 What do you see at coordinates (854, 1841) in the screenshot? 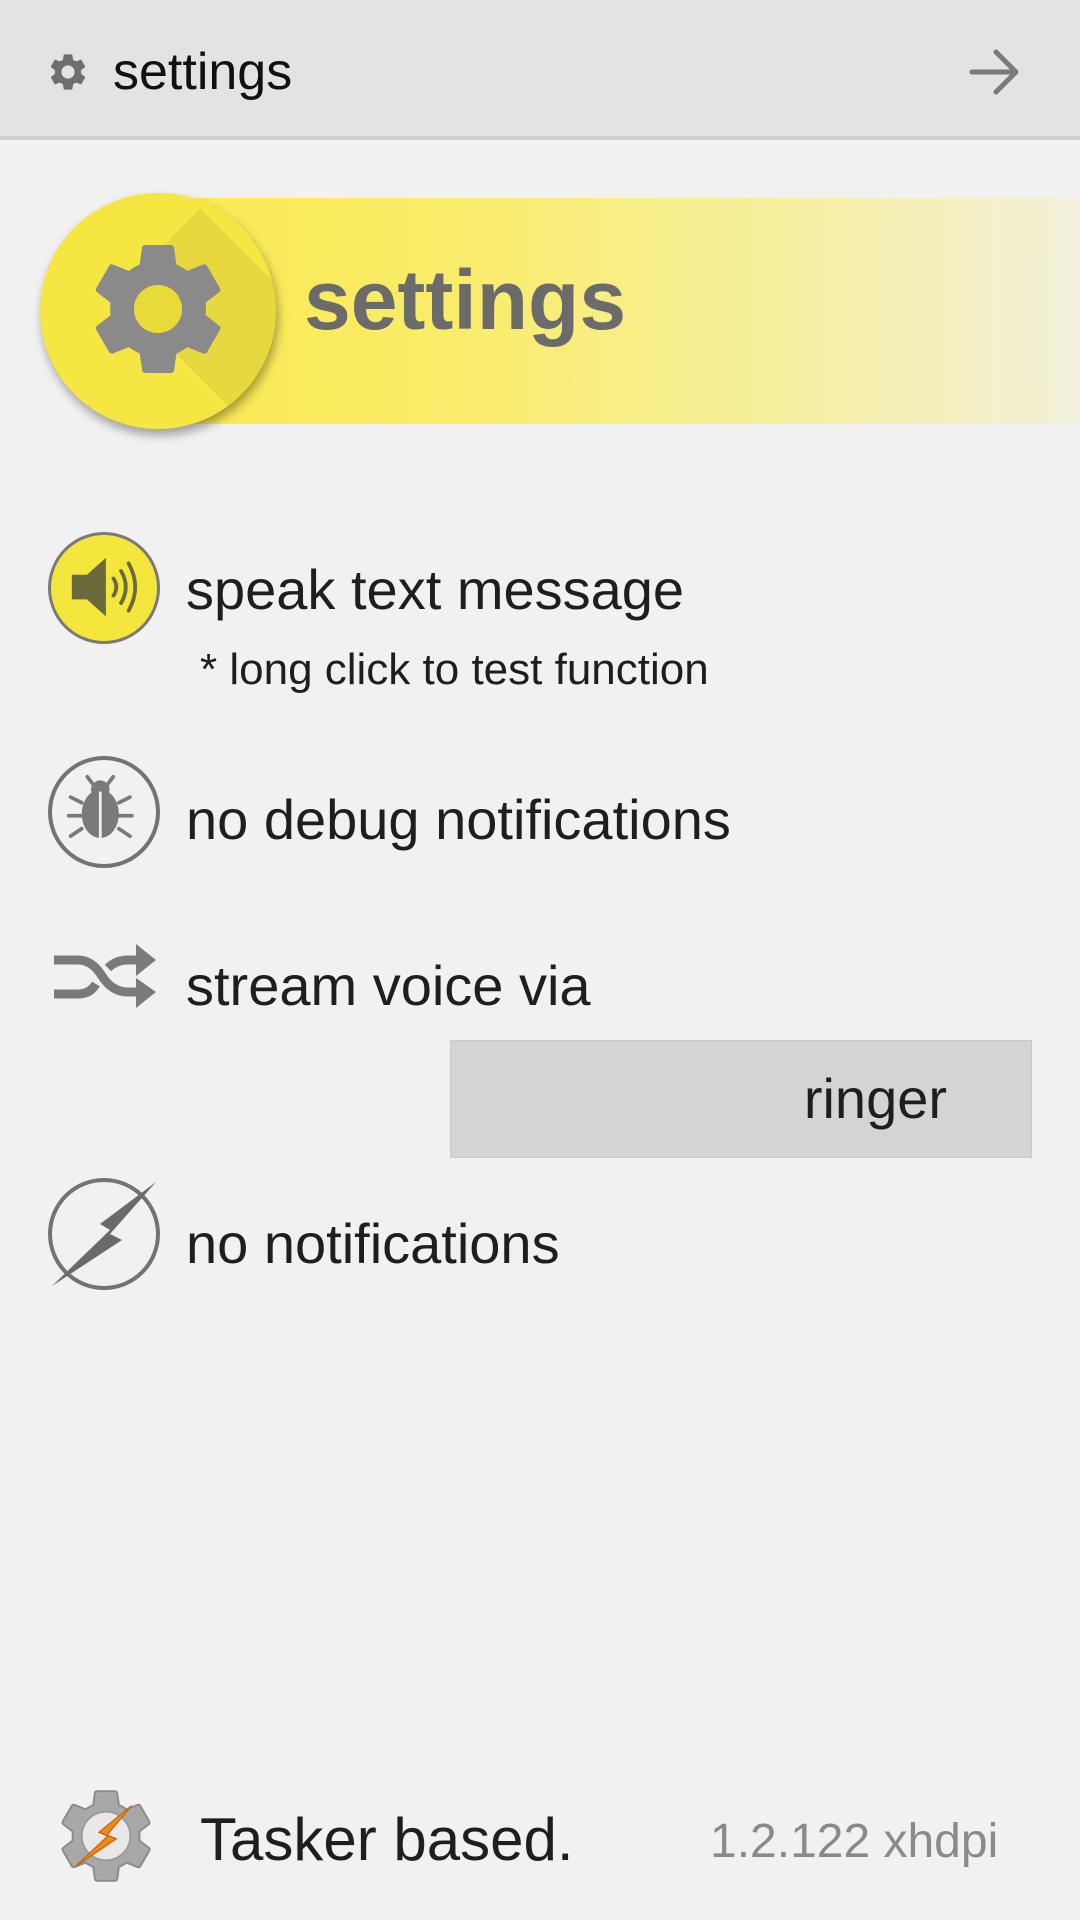
I see `app-version: 1.2.122 xhdpi` at bounding box center [854, 1841].